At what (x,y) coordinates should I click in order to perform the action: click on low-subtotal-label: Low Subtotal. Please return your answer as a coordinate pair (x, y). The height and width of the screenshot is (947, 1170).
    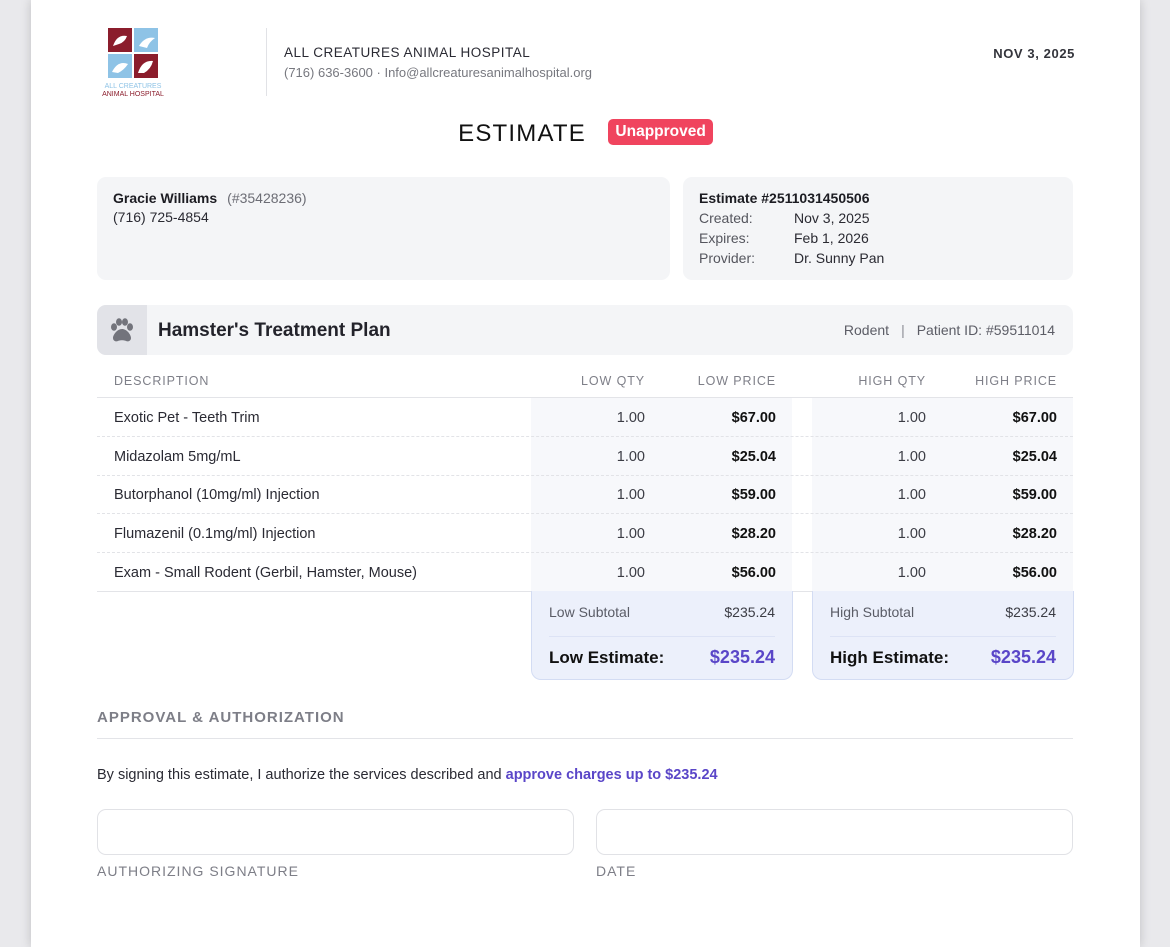
    Looking at the image, I should click on (589, 612).